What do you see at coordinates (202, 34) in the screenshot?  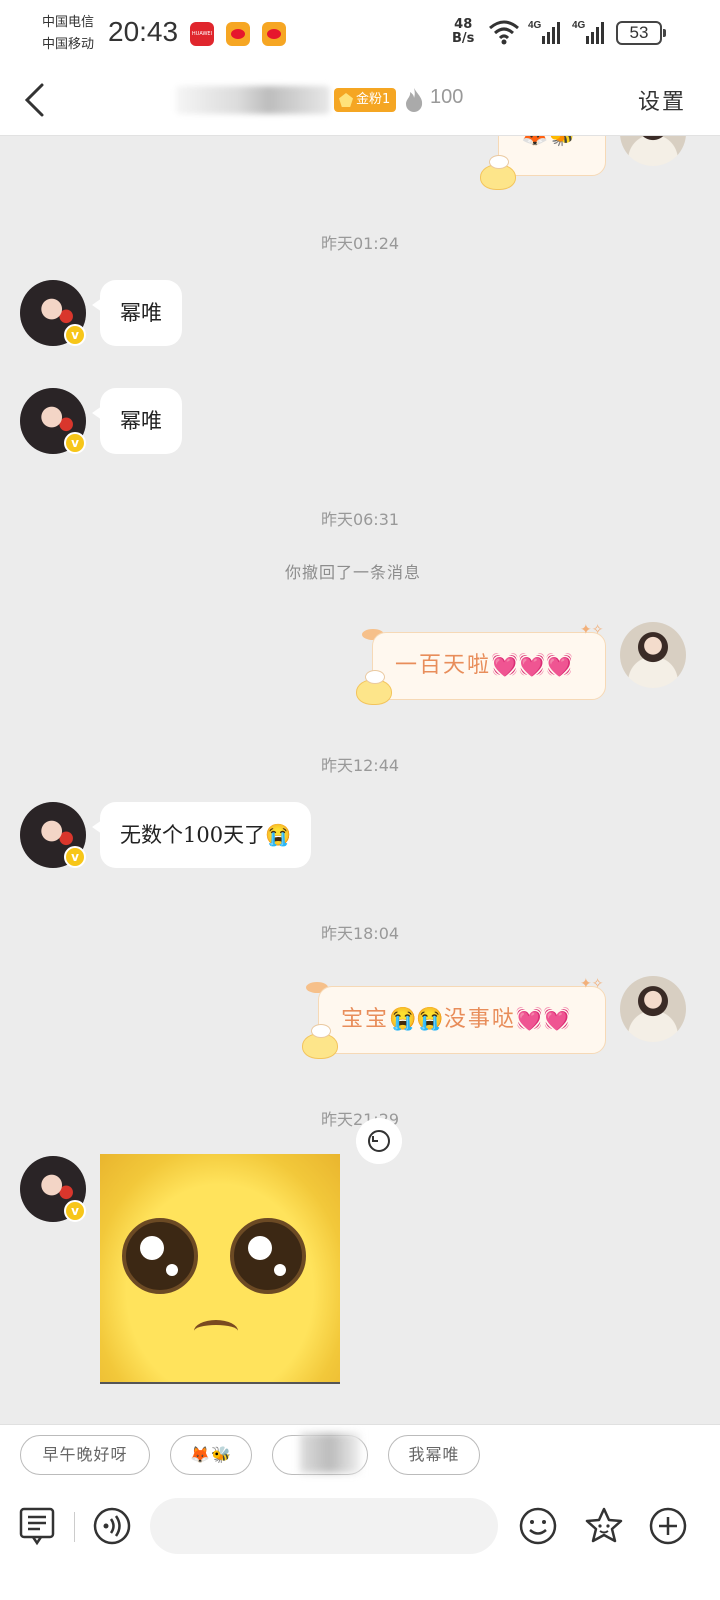 I see `huawei-app-icon: HUAWEI` at bounding box center [202, 34].